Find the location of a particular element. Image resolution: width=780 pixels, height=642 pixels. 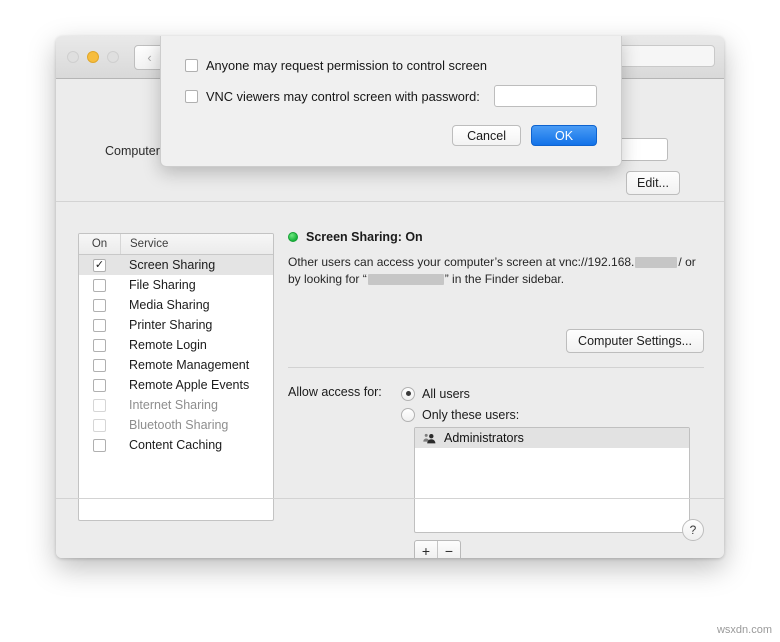

service-name: Internet Sharing is located at coordinates (173, 405).